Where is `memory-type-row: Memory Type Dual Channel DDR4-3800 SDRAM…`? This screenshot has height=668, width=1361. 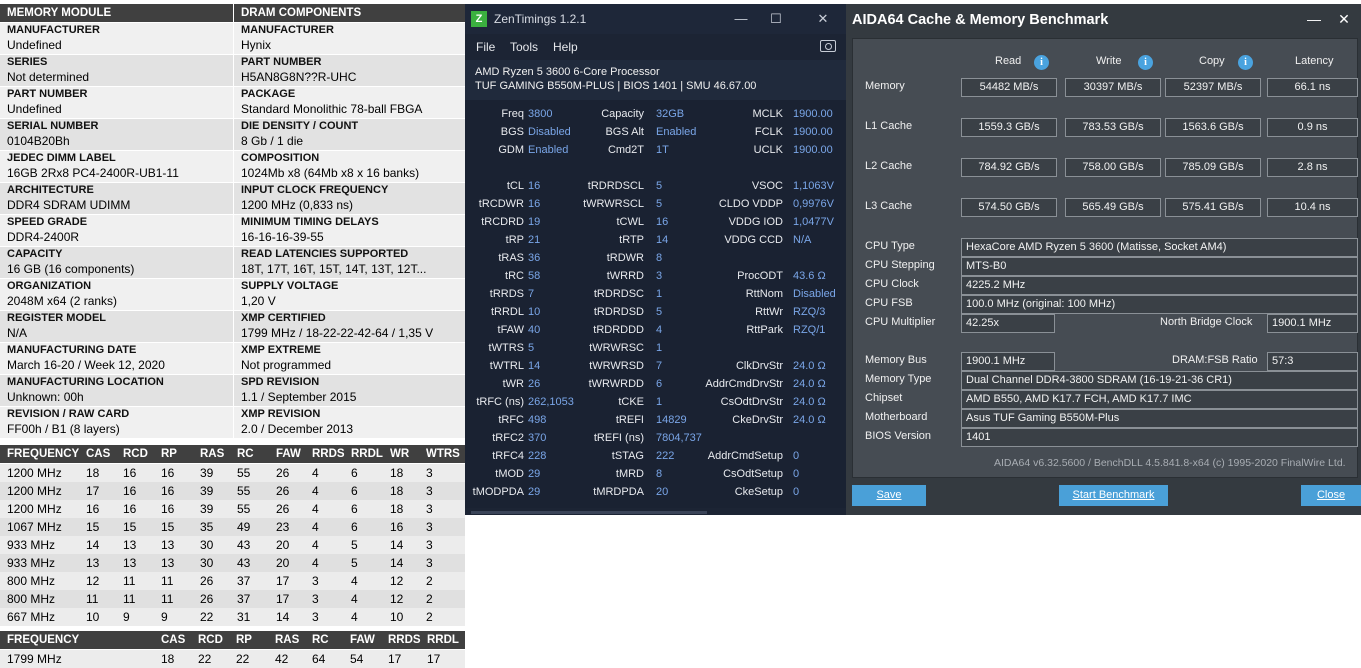 memory-type-row: Memory Type Dual Channel DDR4-3800 SDRAM… is located at coordinates (1103, 381).